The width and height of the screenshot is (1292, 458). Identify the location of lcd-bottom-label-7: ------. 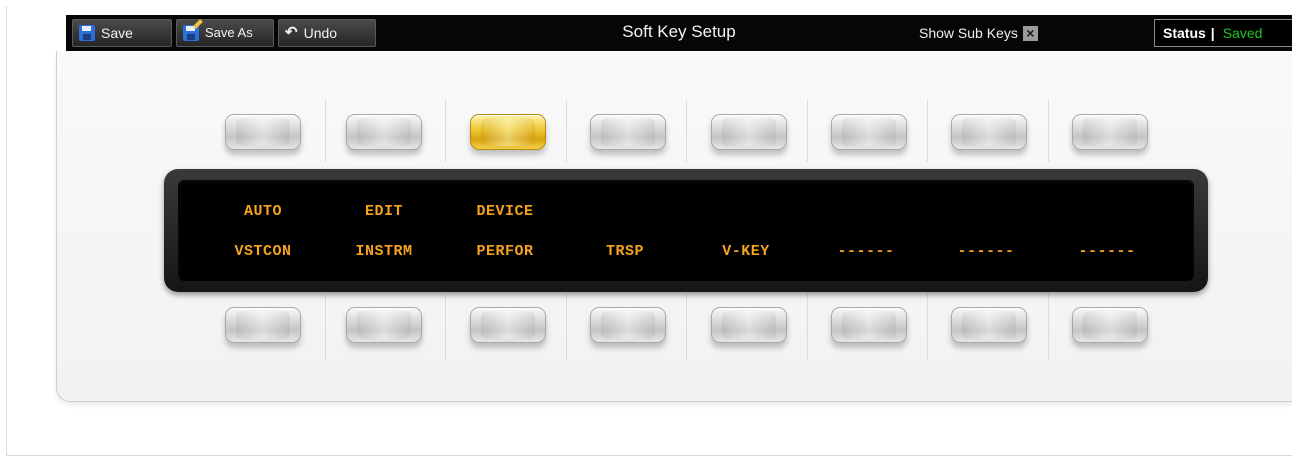
(986, 251).